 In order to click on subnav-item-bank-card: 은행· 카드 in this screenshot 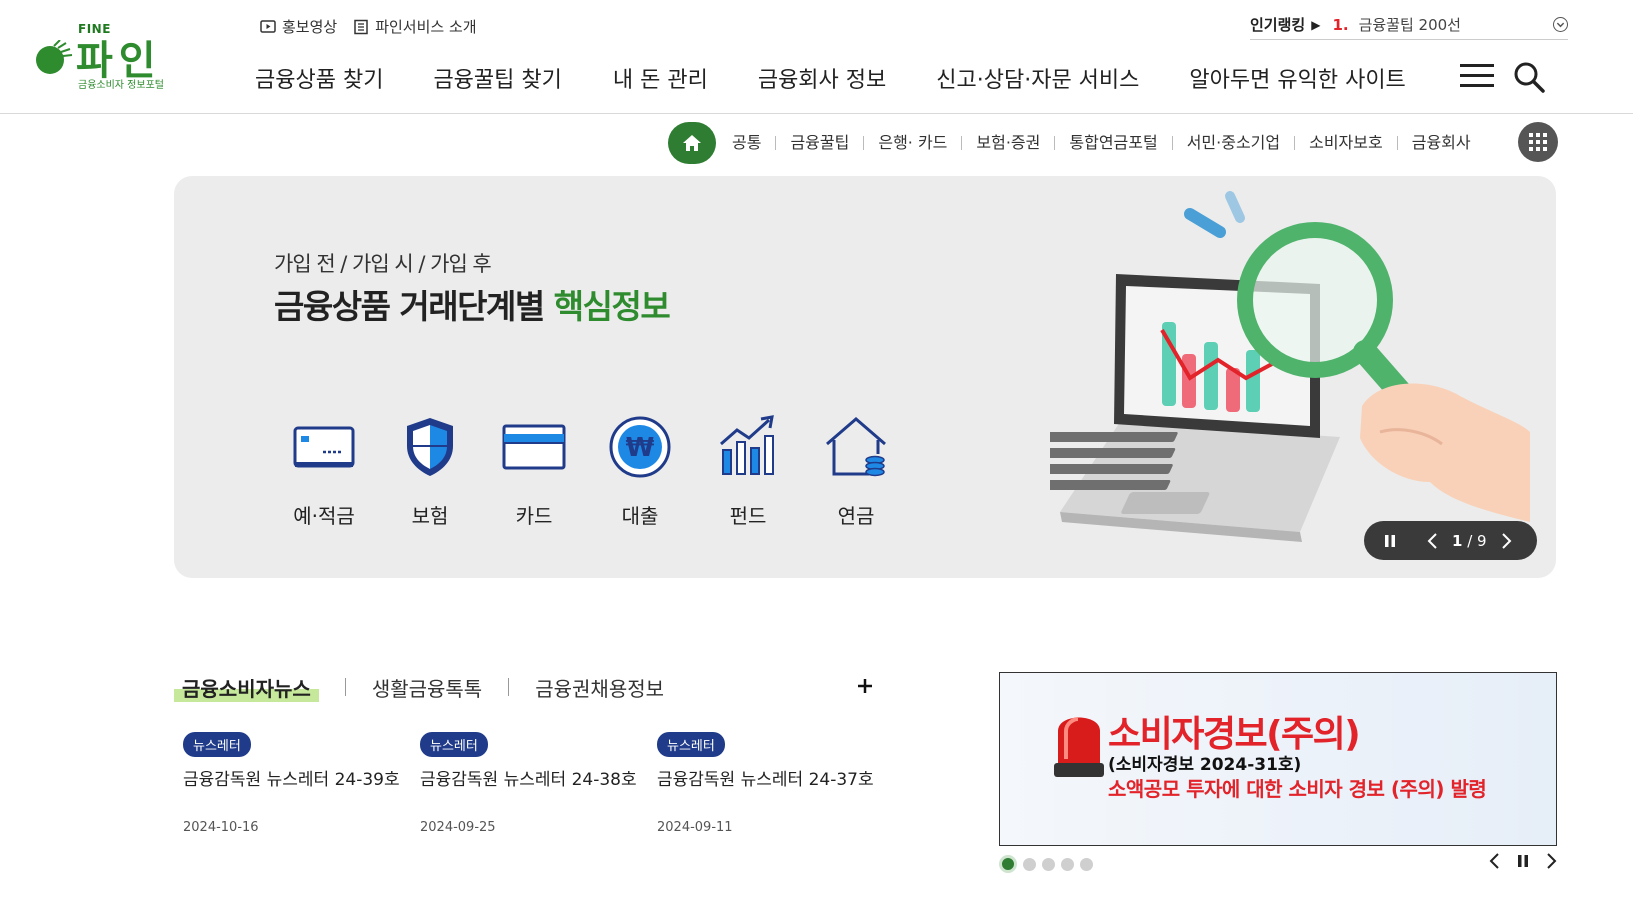, I will do `click(912, 143)`.